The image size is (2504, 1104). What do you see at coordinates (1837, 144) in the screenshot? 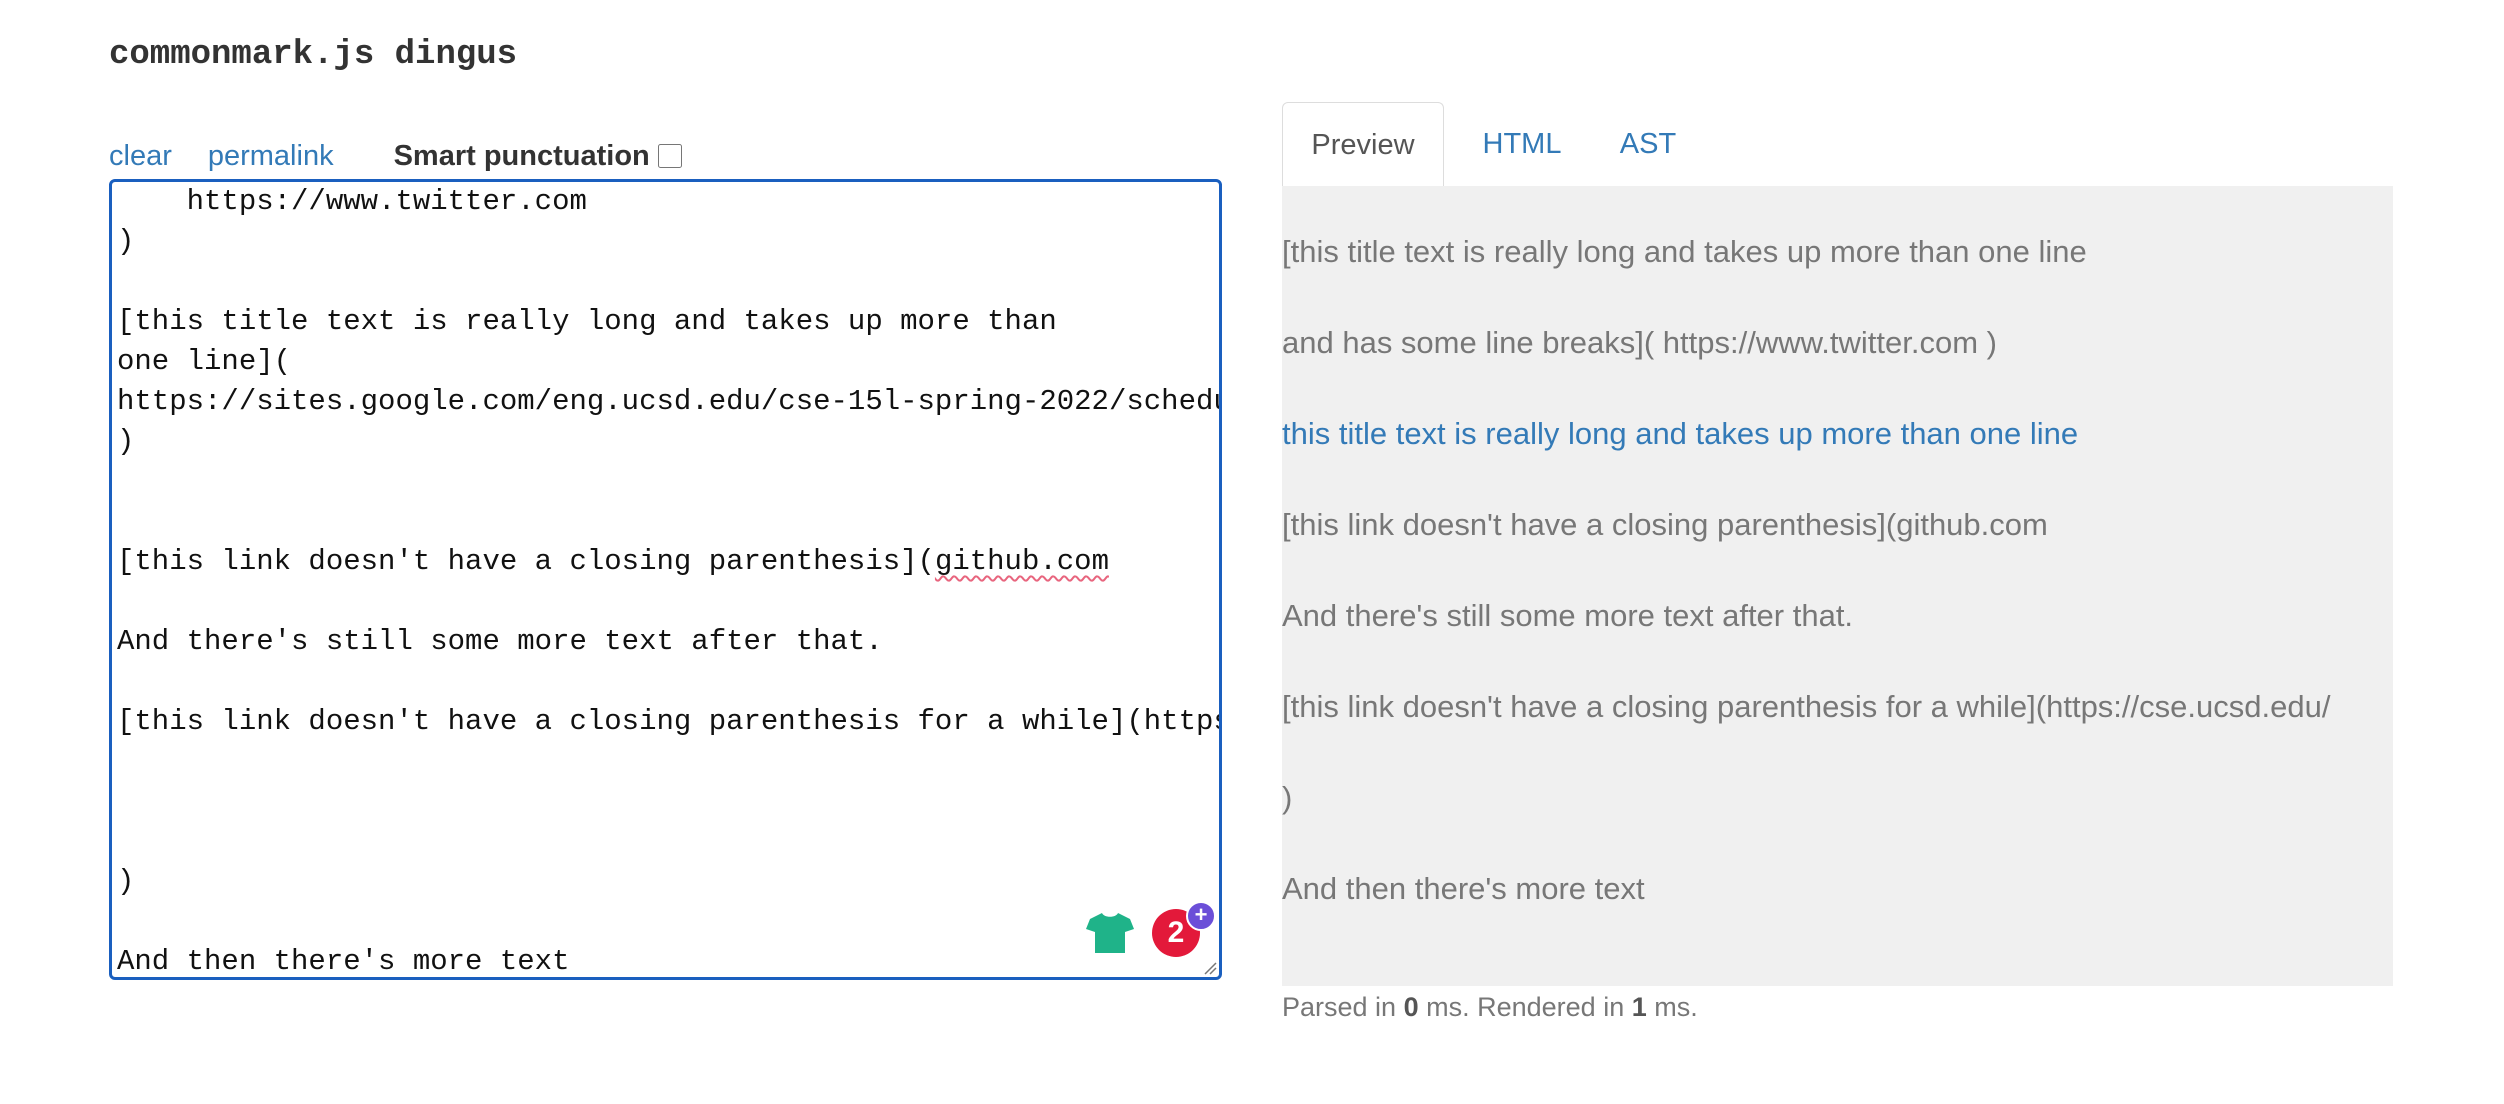
I see `output-tabs: Preview HTML AST` at bounding box center [1837, 144].